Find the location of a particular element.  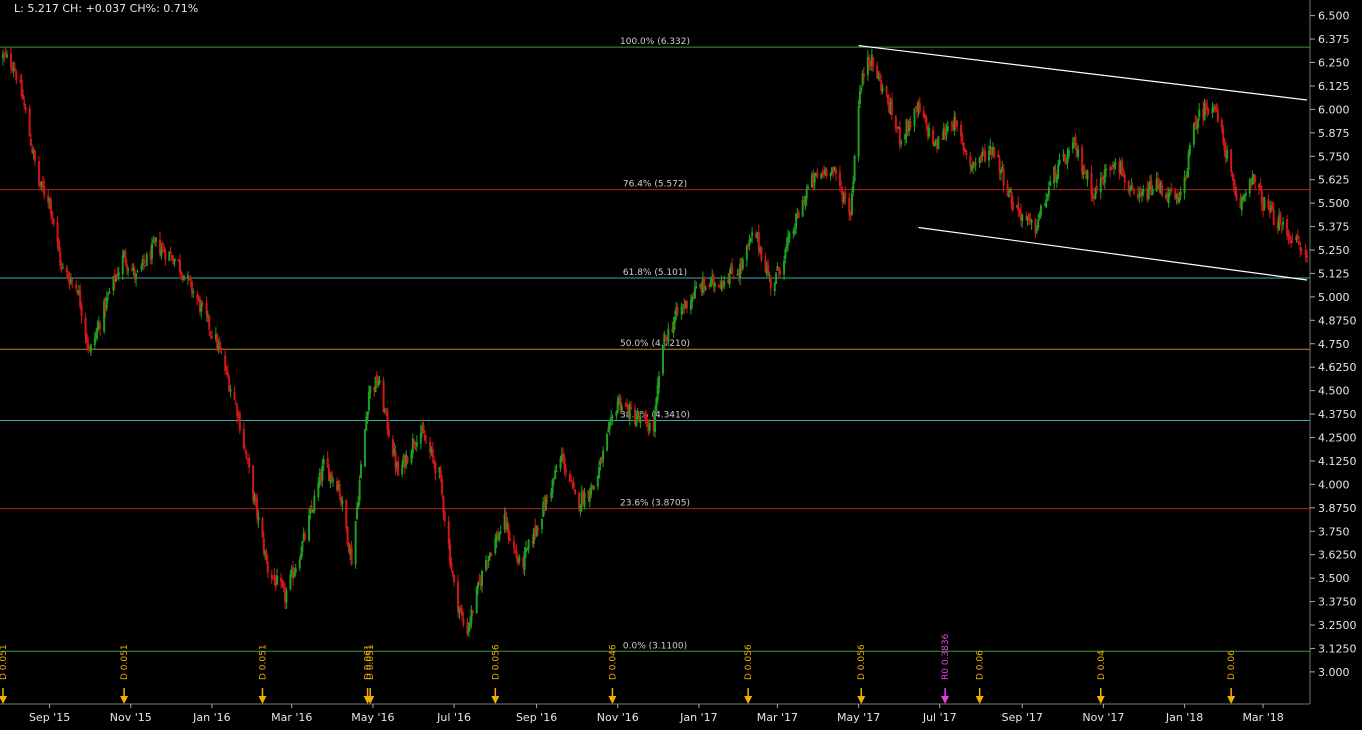

y-tick-label: 3.6250 is located at coordinates (1337, 555).